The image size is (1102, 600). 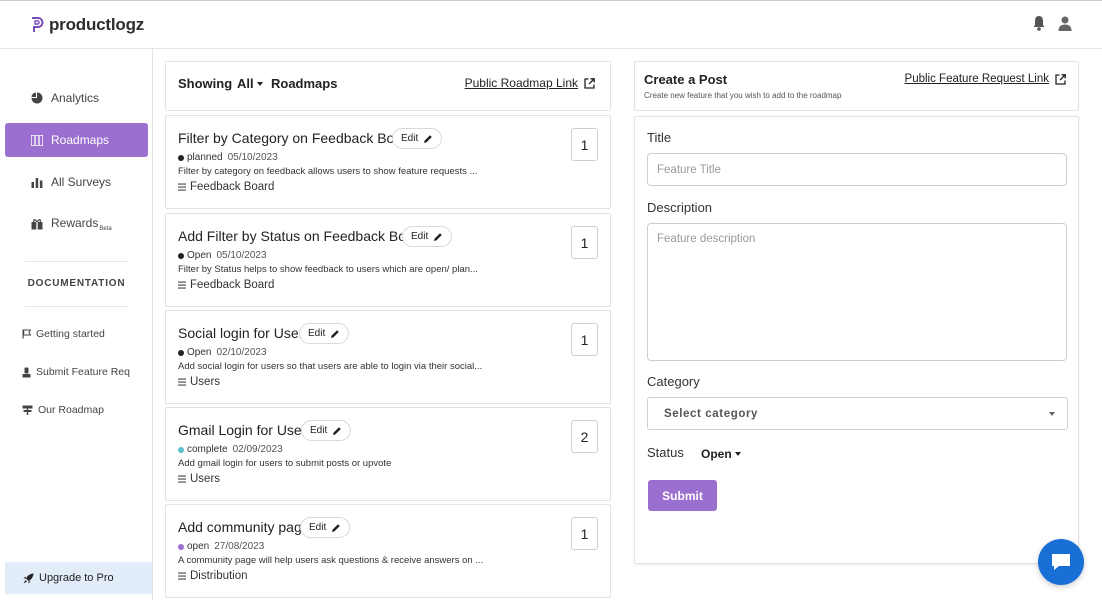 I want to click on doc-link-label: Submit Feature Req, so click(x=83, y=372).